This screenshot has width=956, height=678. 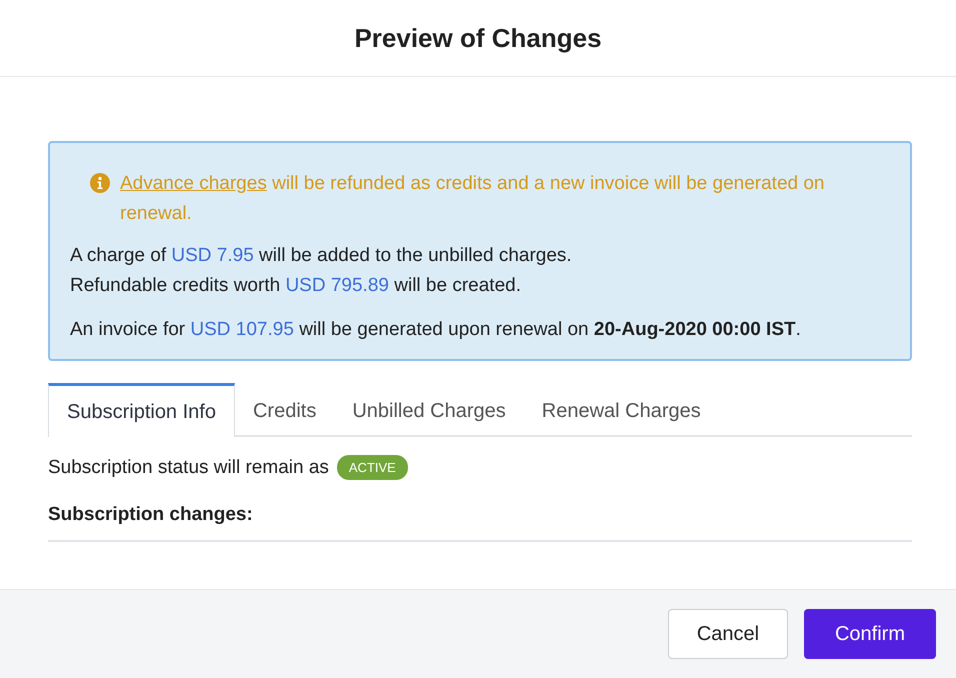 What do you see at coordinates (284, 409) in the screenshot?
I see `tab: Credits` at bounding box center [284, 409].